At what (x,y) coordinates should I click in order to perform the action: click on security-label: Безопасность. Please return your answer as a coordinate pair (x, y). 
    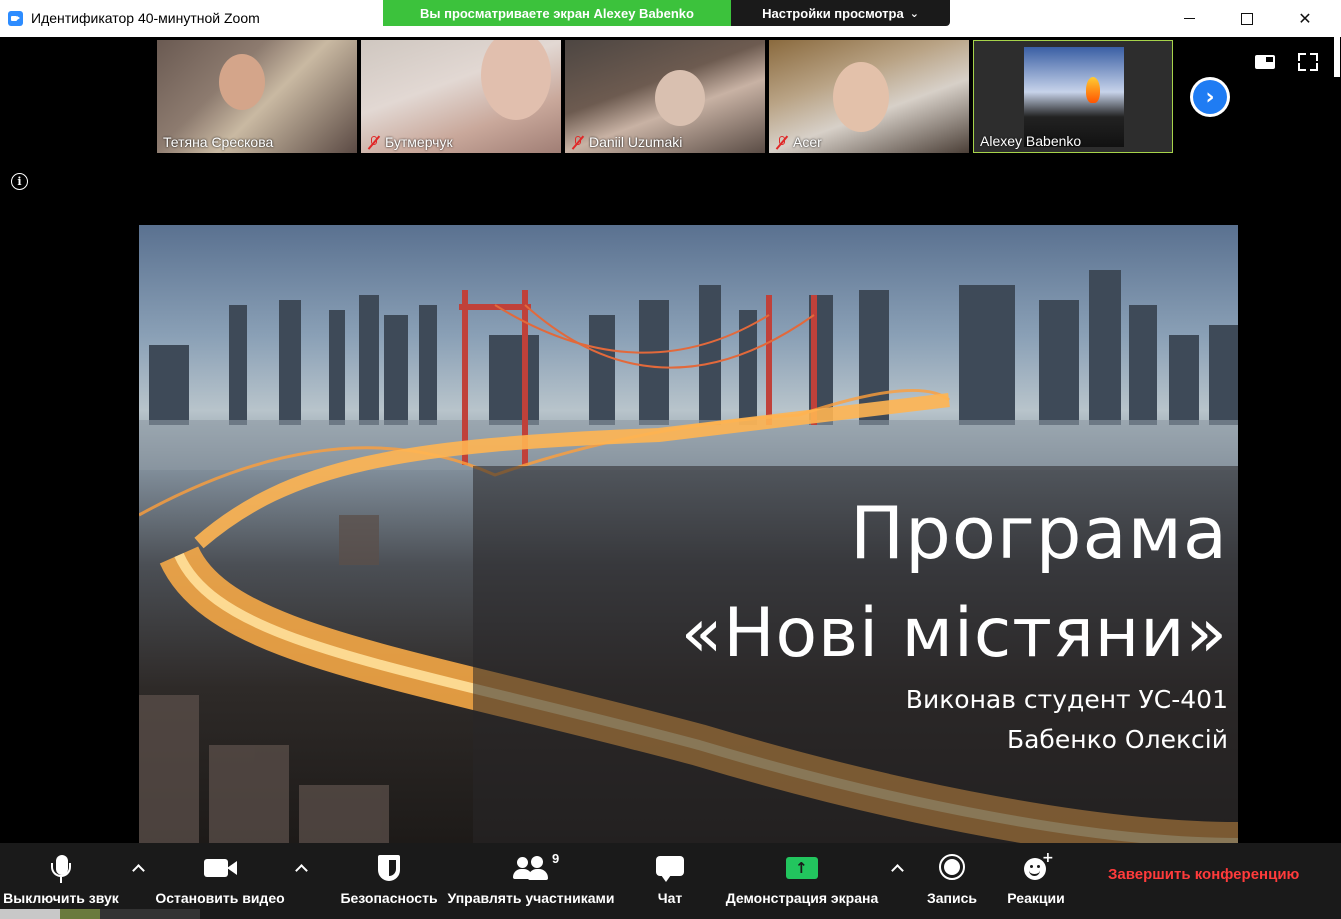
    Looking at the image, I should click on (389, 898).